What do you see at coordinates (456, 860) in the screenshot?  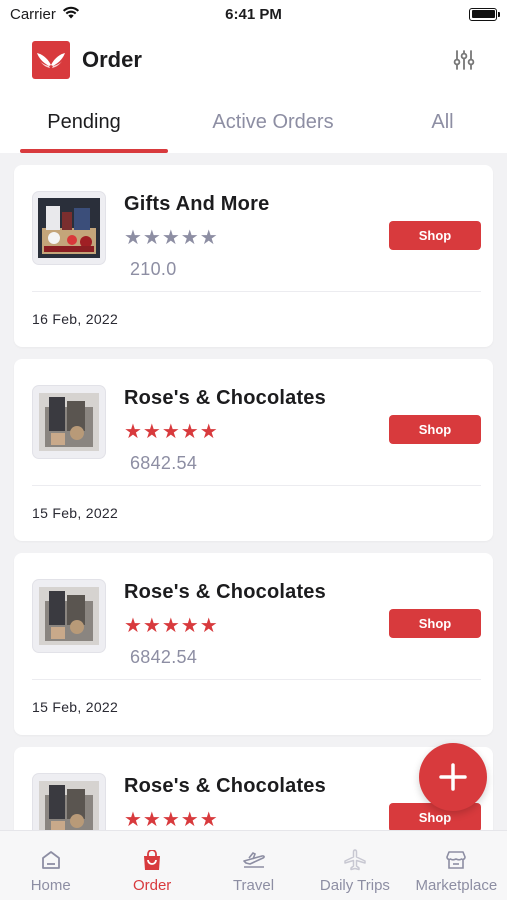 I see `store-icon` at bounding box center [456, 860].